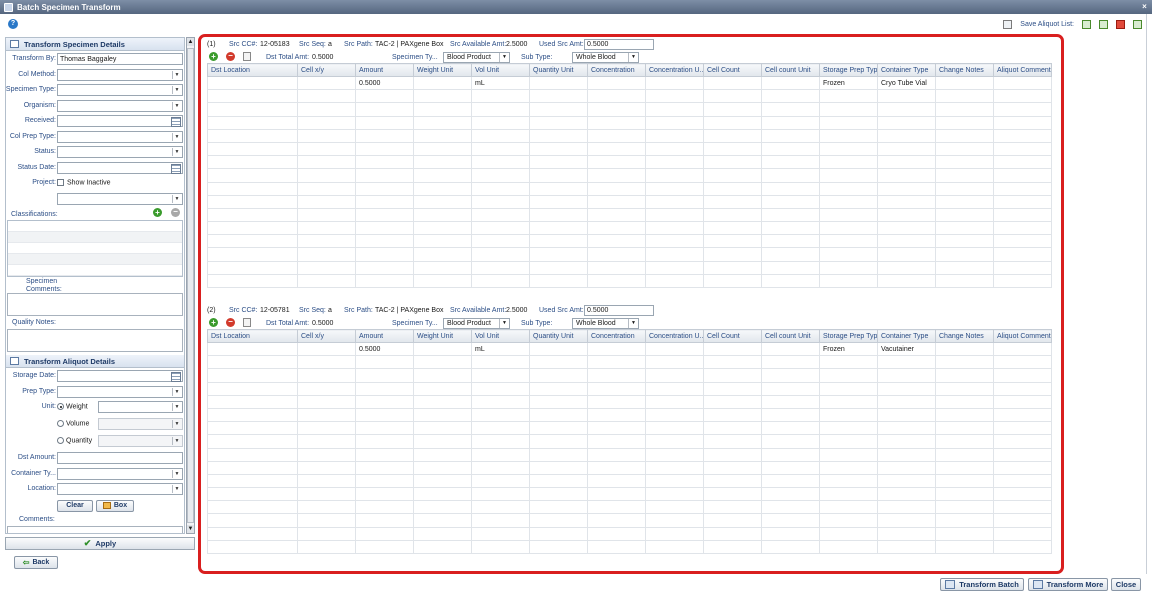 The image size is (1152, 595). I want to click on specimen-type-select, so click(120, 90).